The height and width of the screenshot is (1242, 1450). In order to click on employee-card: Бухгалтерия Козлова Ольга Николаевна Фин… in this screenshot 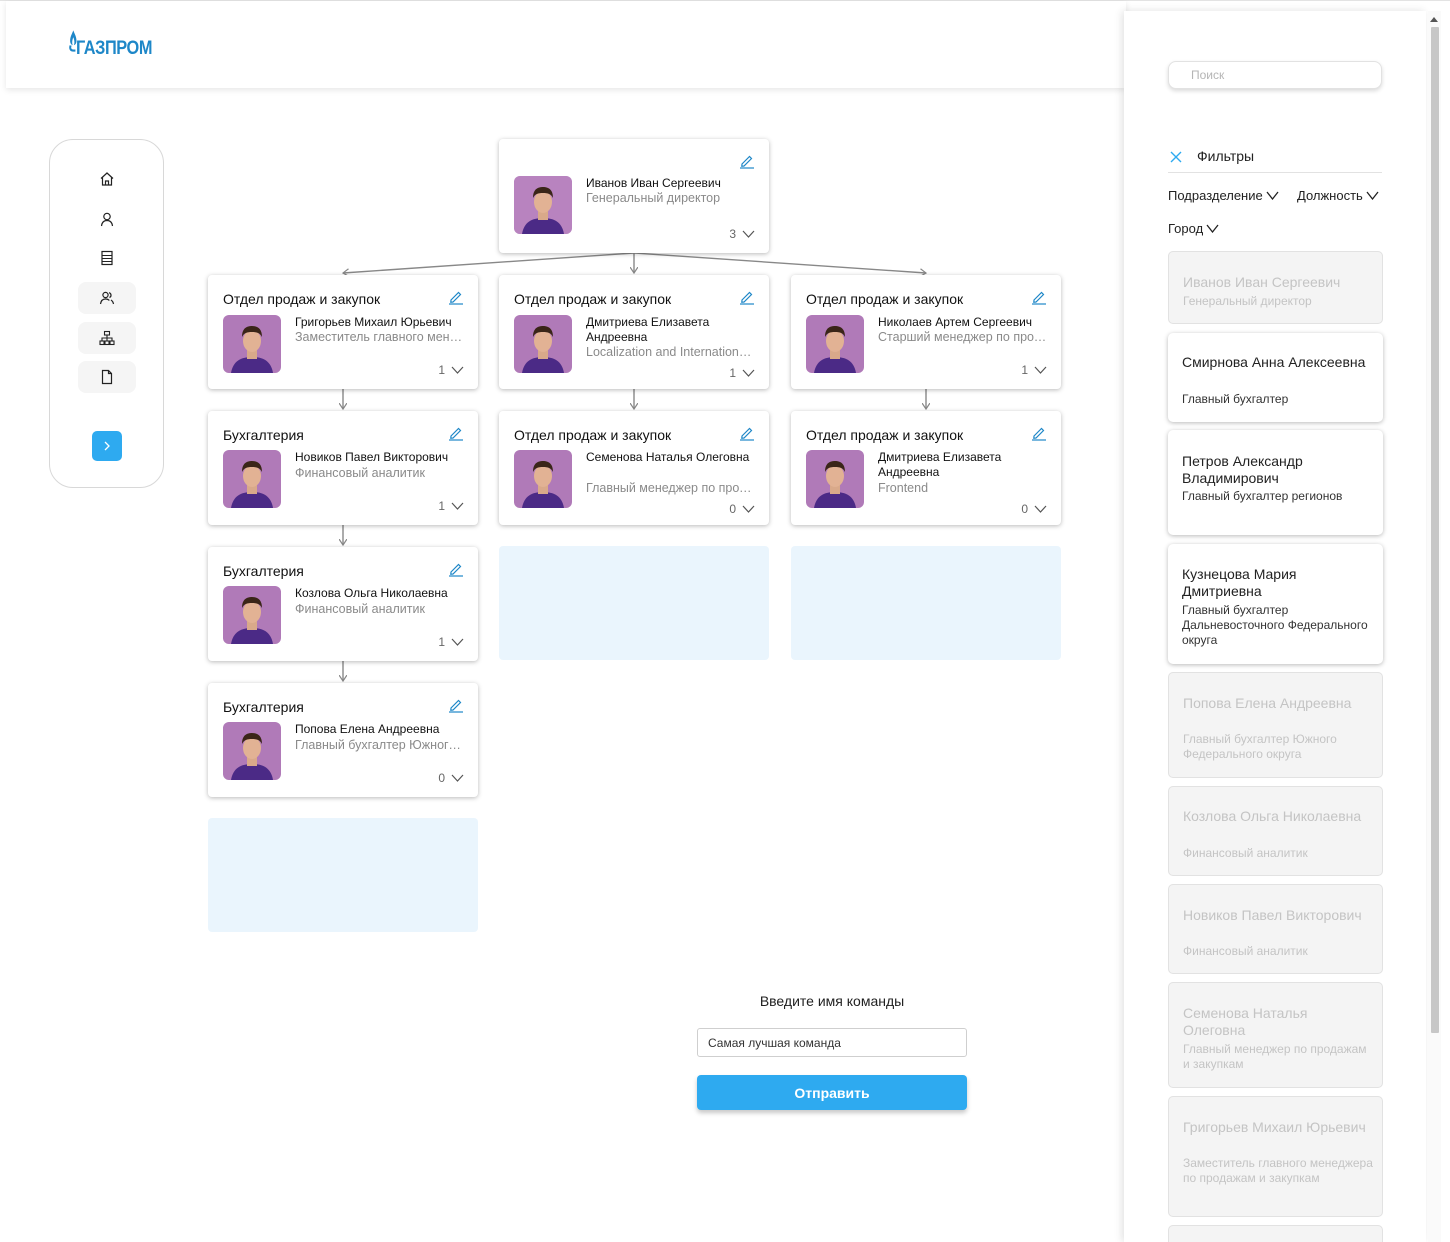, I will do `click(343, 604)`.